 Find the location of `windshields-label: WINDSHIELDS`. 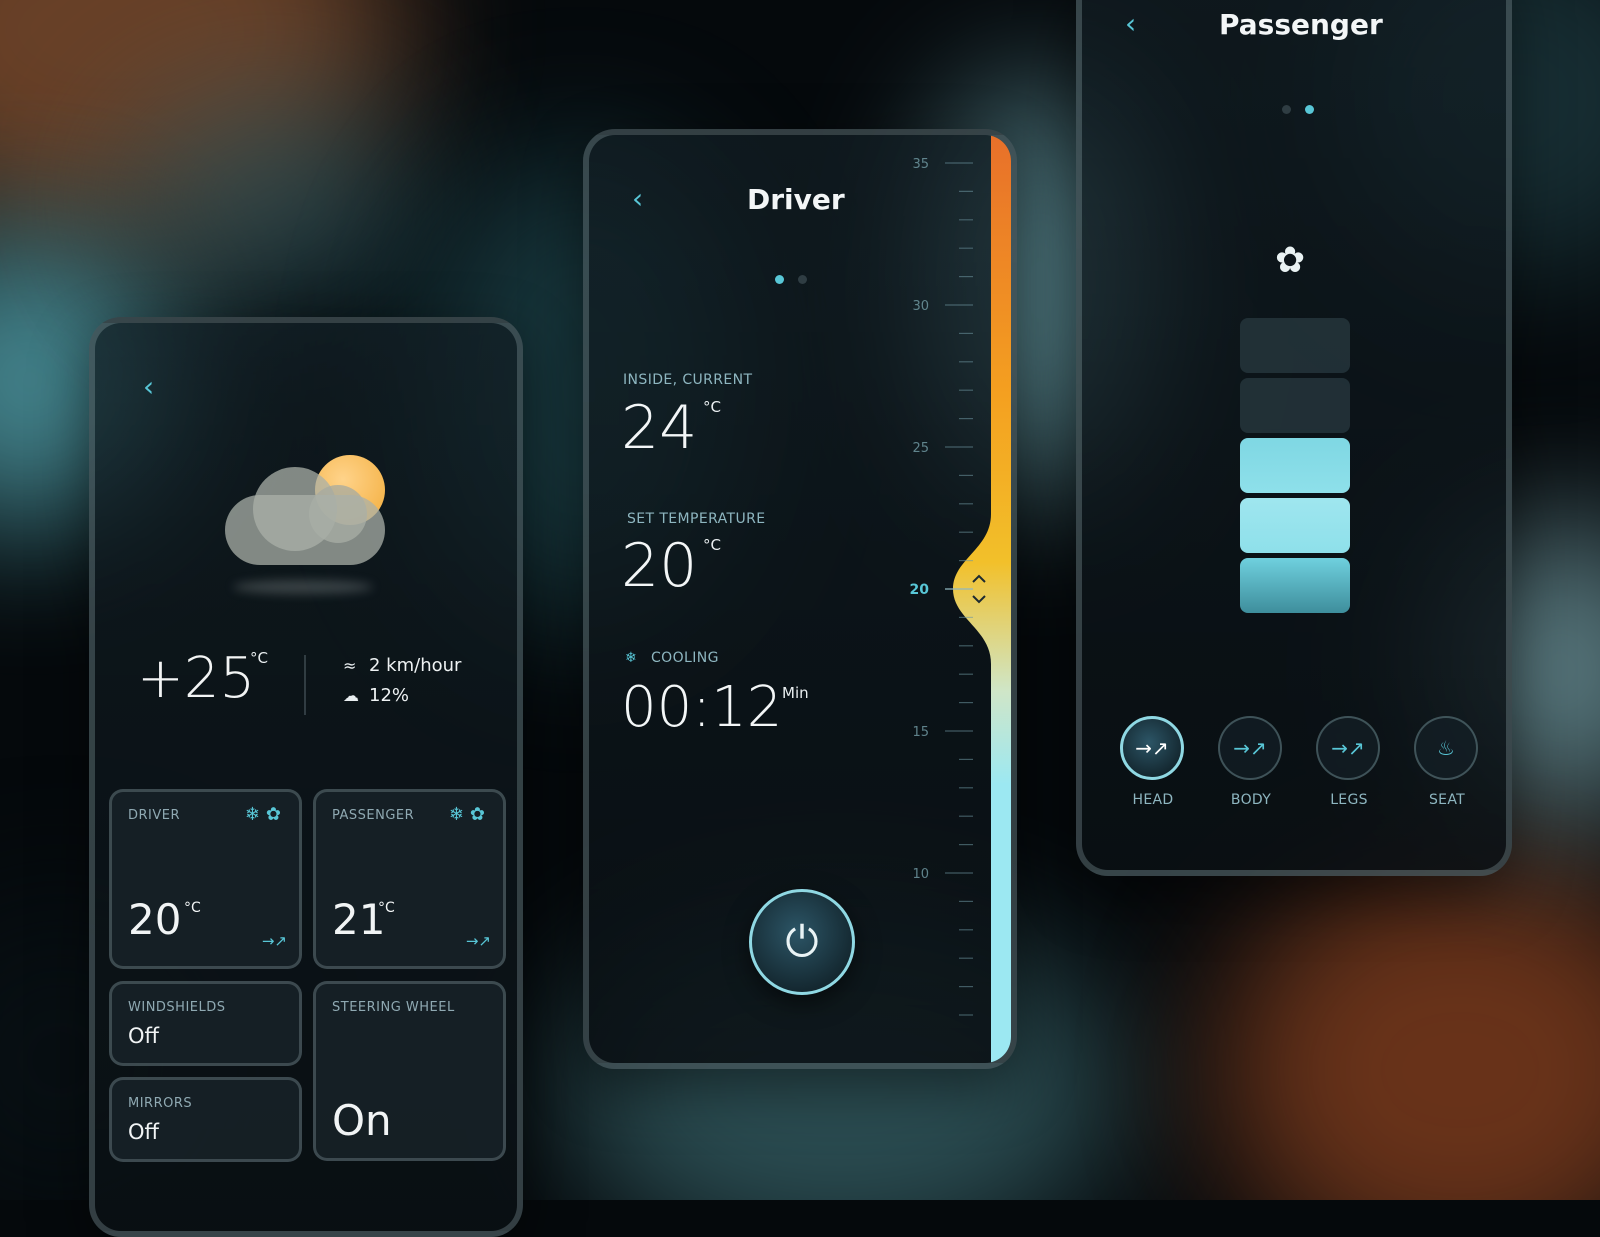

windshields-label: WINDSHIELDS is located at coordinates (177, 1007).